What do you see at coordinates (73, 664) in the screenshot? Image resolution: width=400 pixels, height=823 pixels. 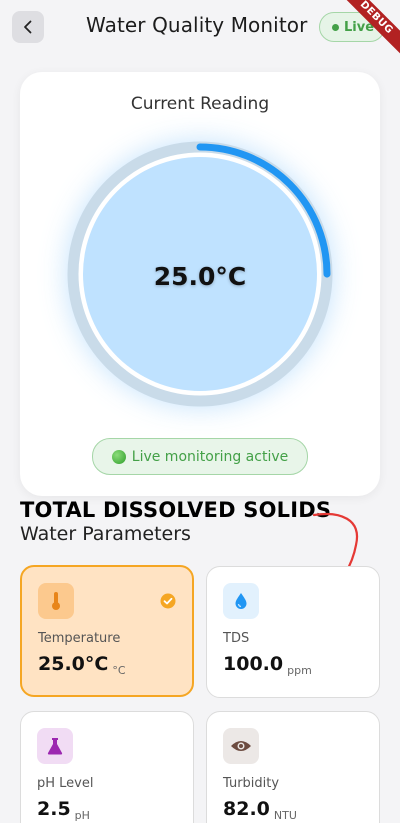 I see `parameter-value: 25.0°C` at bounding box center [73, 664].